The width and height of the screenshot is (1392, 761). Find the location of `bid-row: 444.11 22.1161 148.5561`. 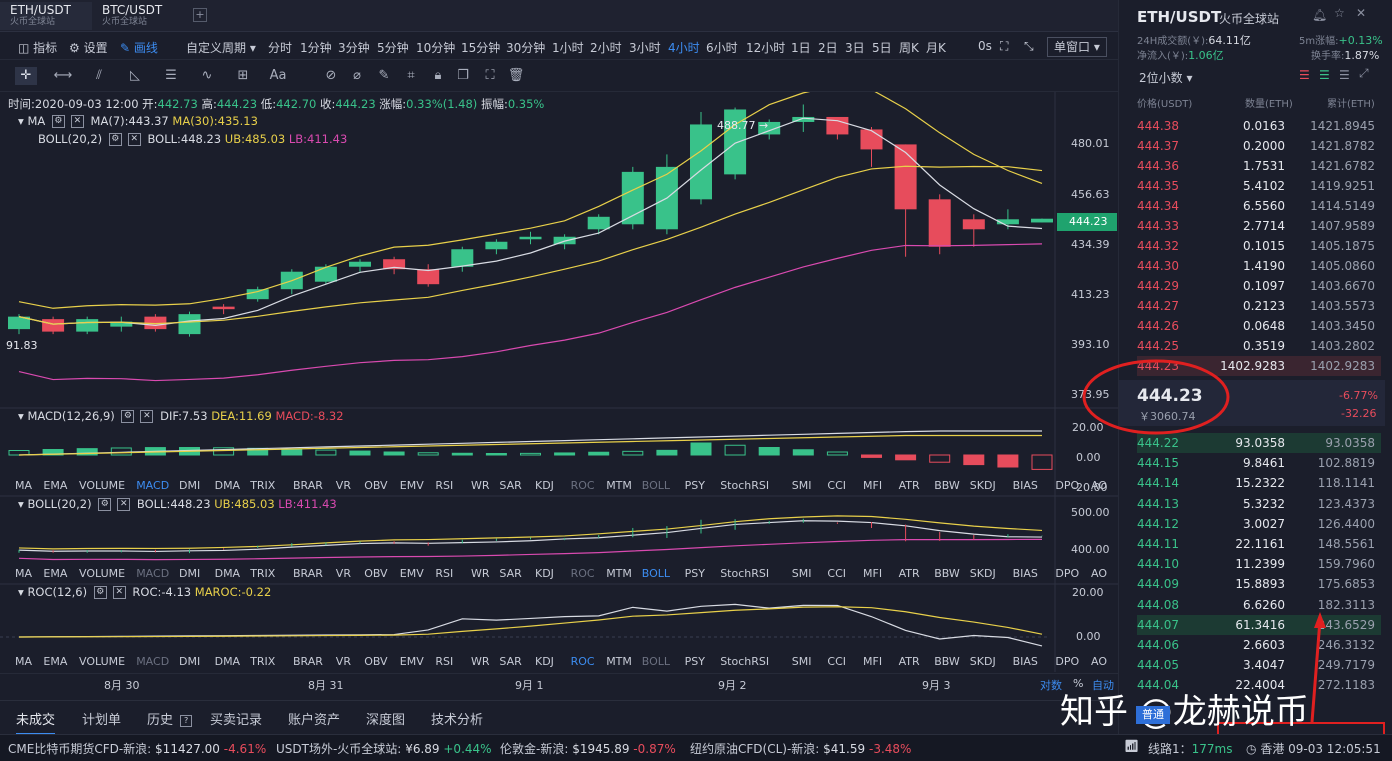

bid-row: 444.11 22.1161 148.5561 is located at coordinates (1259, 544).